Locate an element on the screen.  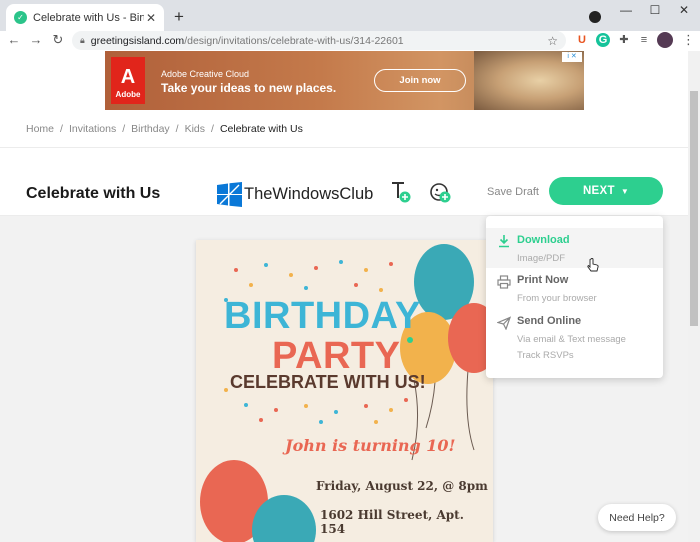
page-title: Celebrate with Us is located at coordinates (93, 193).